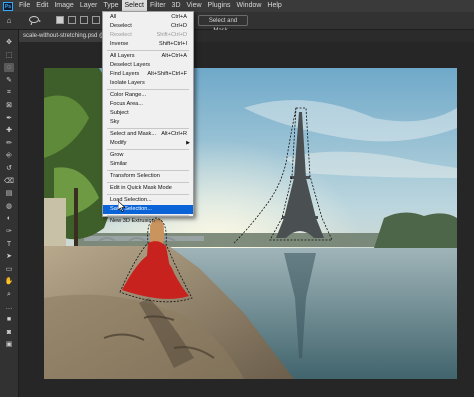 This screenshot has height=397, width=474. I want to click on menu-item-deselect: Deselect Ctrl+D, so click(148, 26).